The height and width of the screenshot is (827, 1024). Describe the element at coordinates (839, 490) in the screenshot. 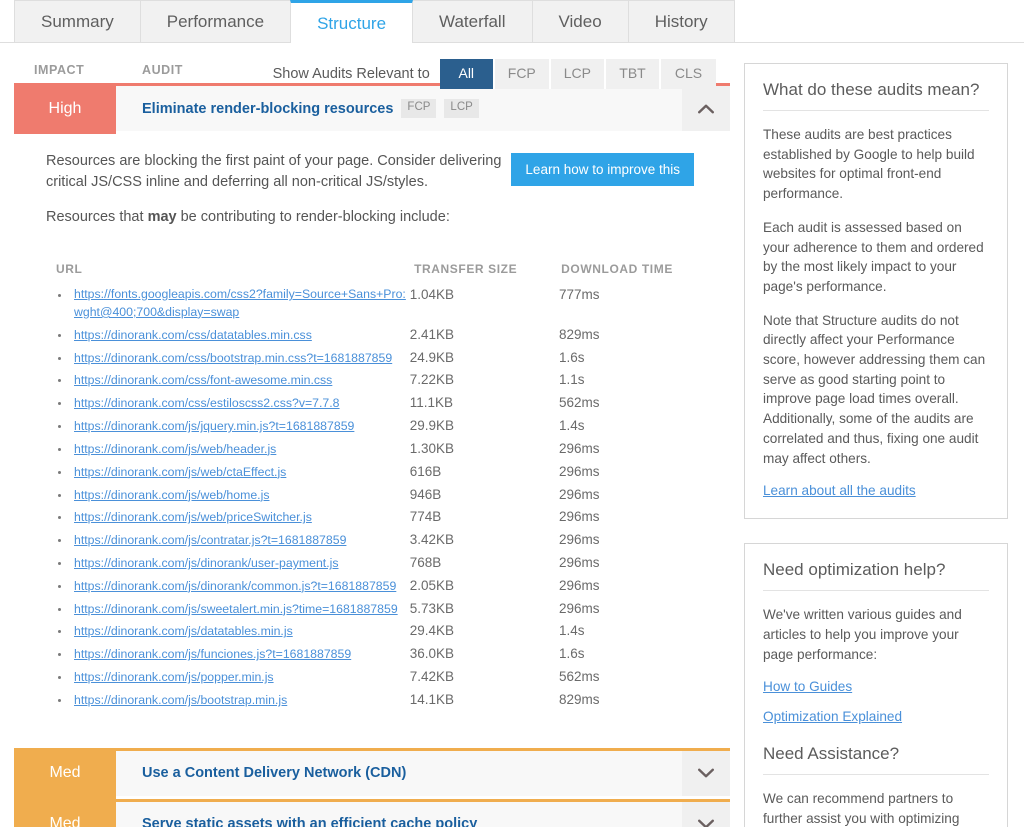

I see `learn-about-all-audits-link: Learn about all the audits` at that location.